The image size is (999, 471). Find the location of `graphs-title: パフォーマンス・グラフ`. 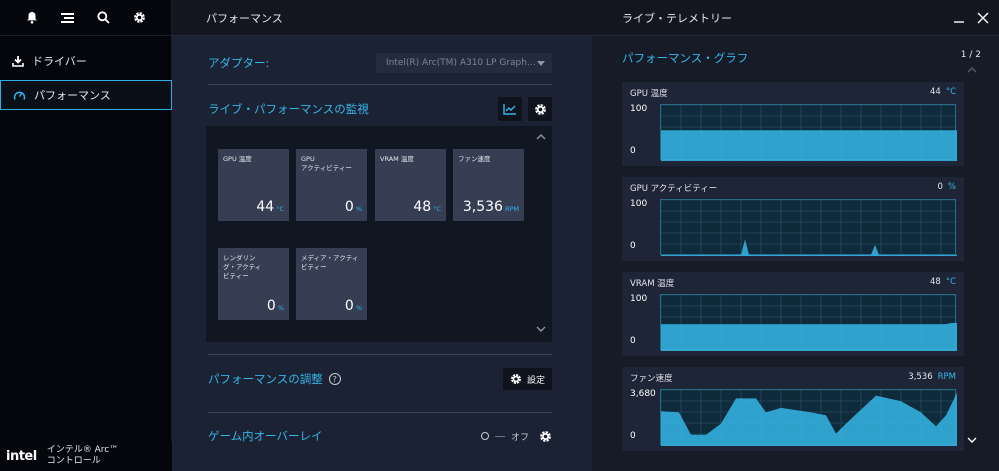

graphs-title: パフォーマンス・グラフ is located at coordinates (685, 58).